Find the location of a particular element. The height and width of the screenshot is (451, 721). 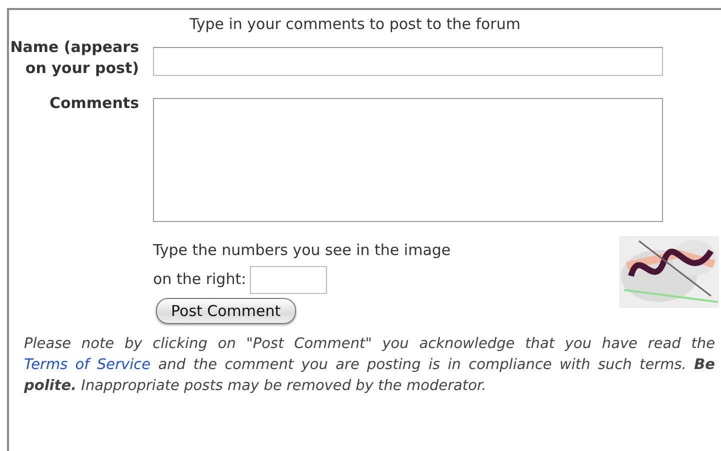

form-heading: Type in your comments to post to the forum is located at coordinates (355, 24).